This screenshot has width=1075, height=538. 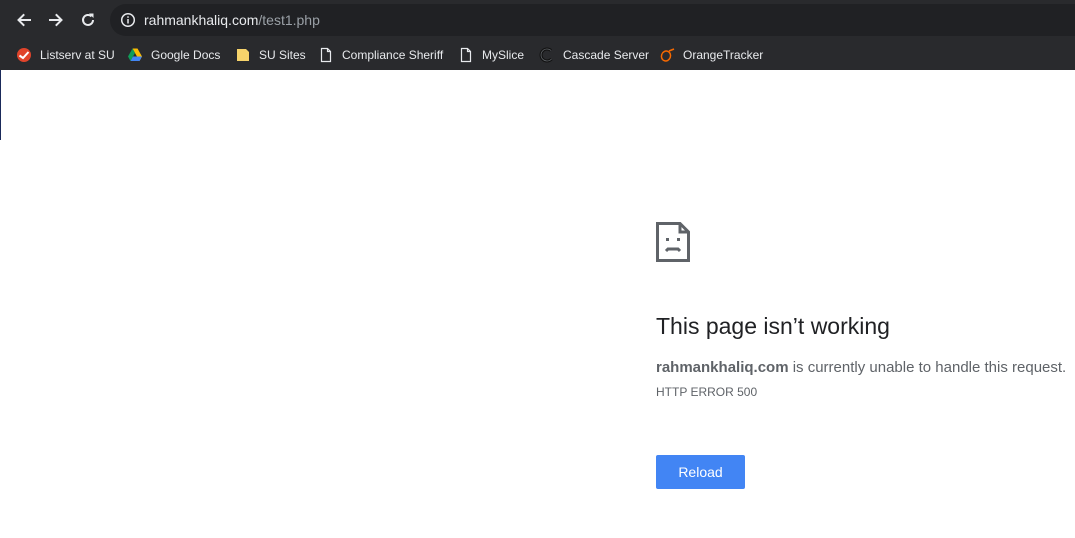 I want to click on sad-page-icon, so click(x=673, y=242).